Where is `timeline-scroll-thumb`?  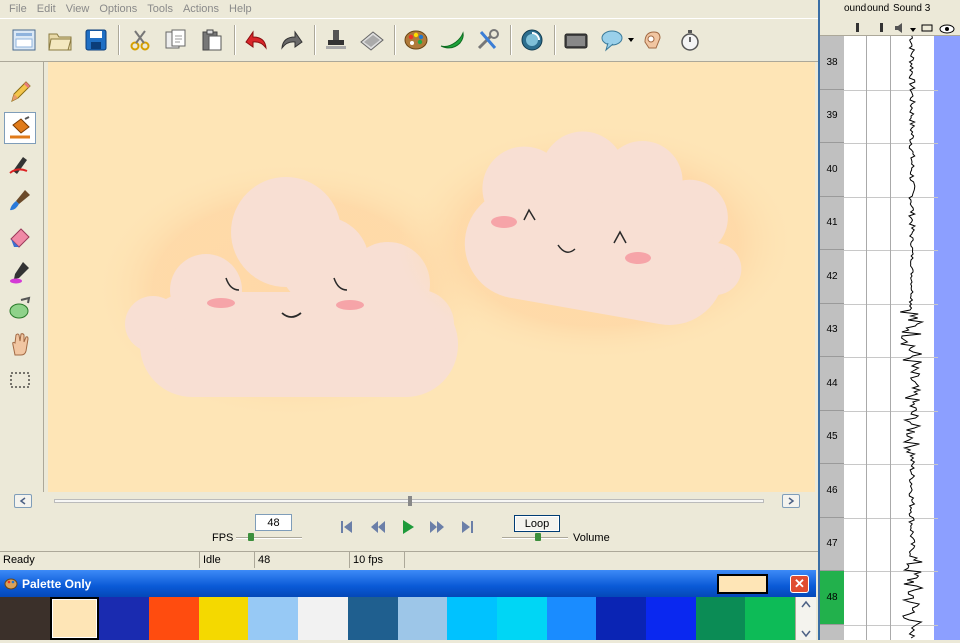
timeline-scroll-thumb is located at coordinates (410, 501).